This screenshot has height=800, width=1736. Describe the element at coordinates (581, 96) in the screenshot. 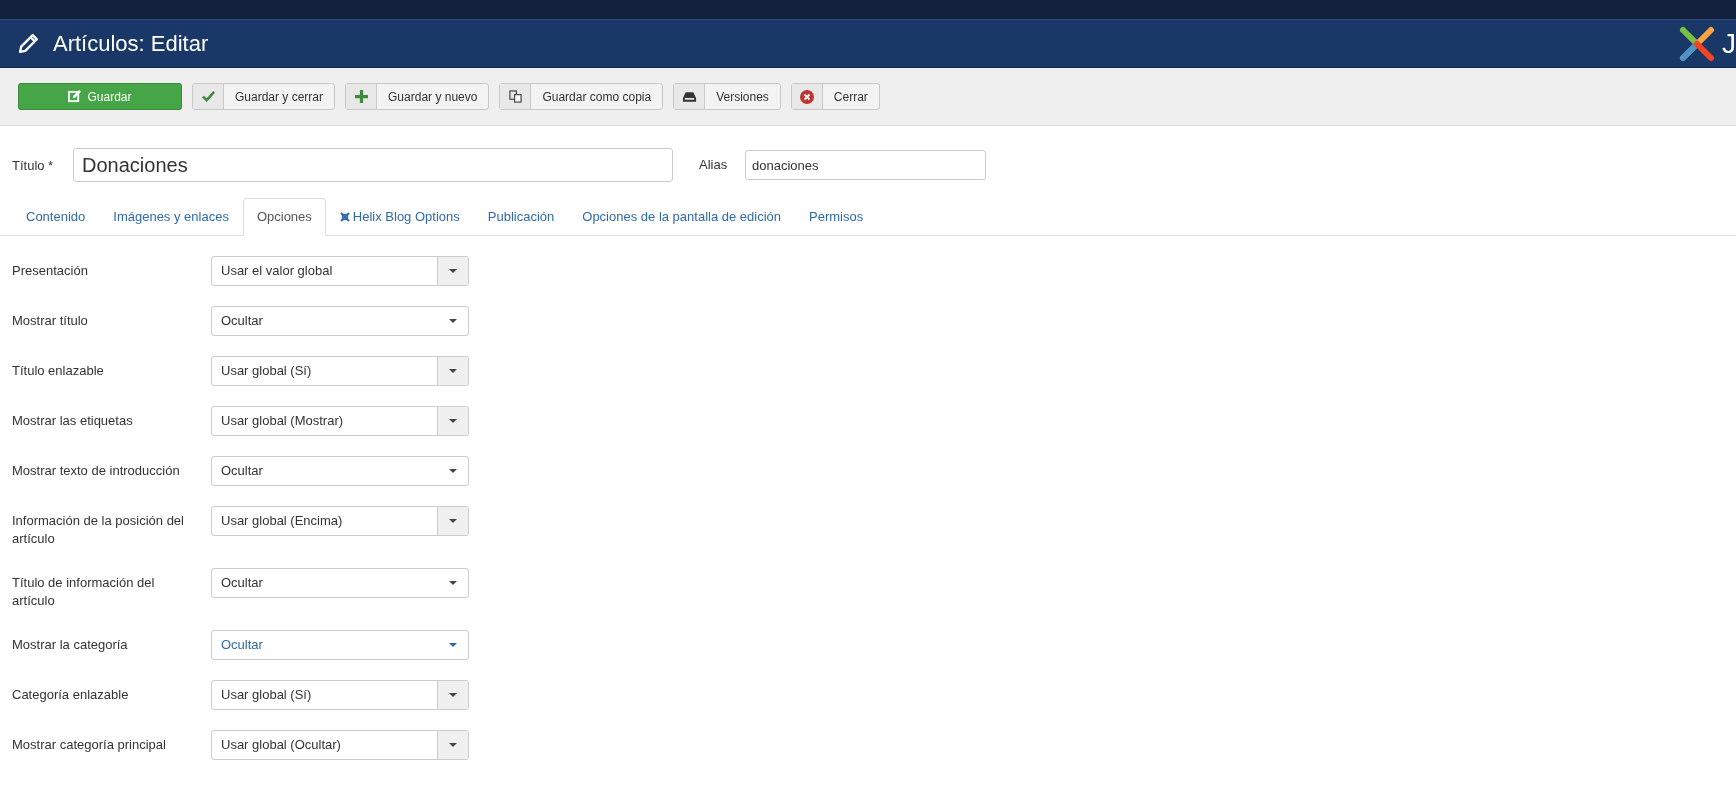

I see `toolbar-button: Guardar como copia` at that location.